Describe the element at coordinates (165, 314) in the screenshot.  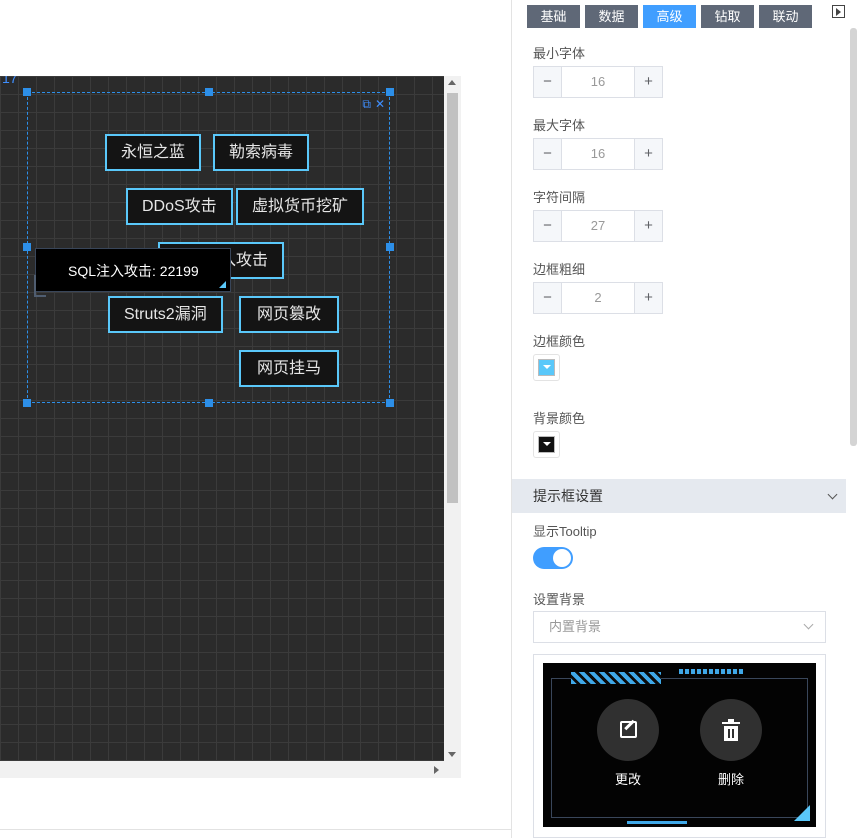
I see `word-tag: Struts2漏洞` at that location.